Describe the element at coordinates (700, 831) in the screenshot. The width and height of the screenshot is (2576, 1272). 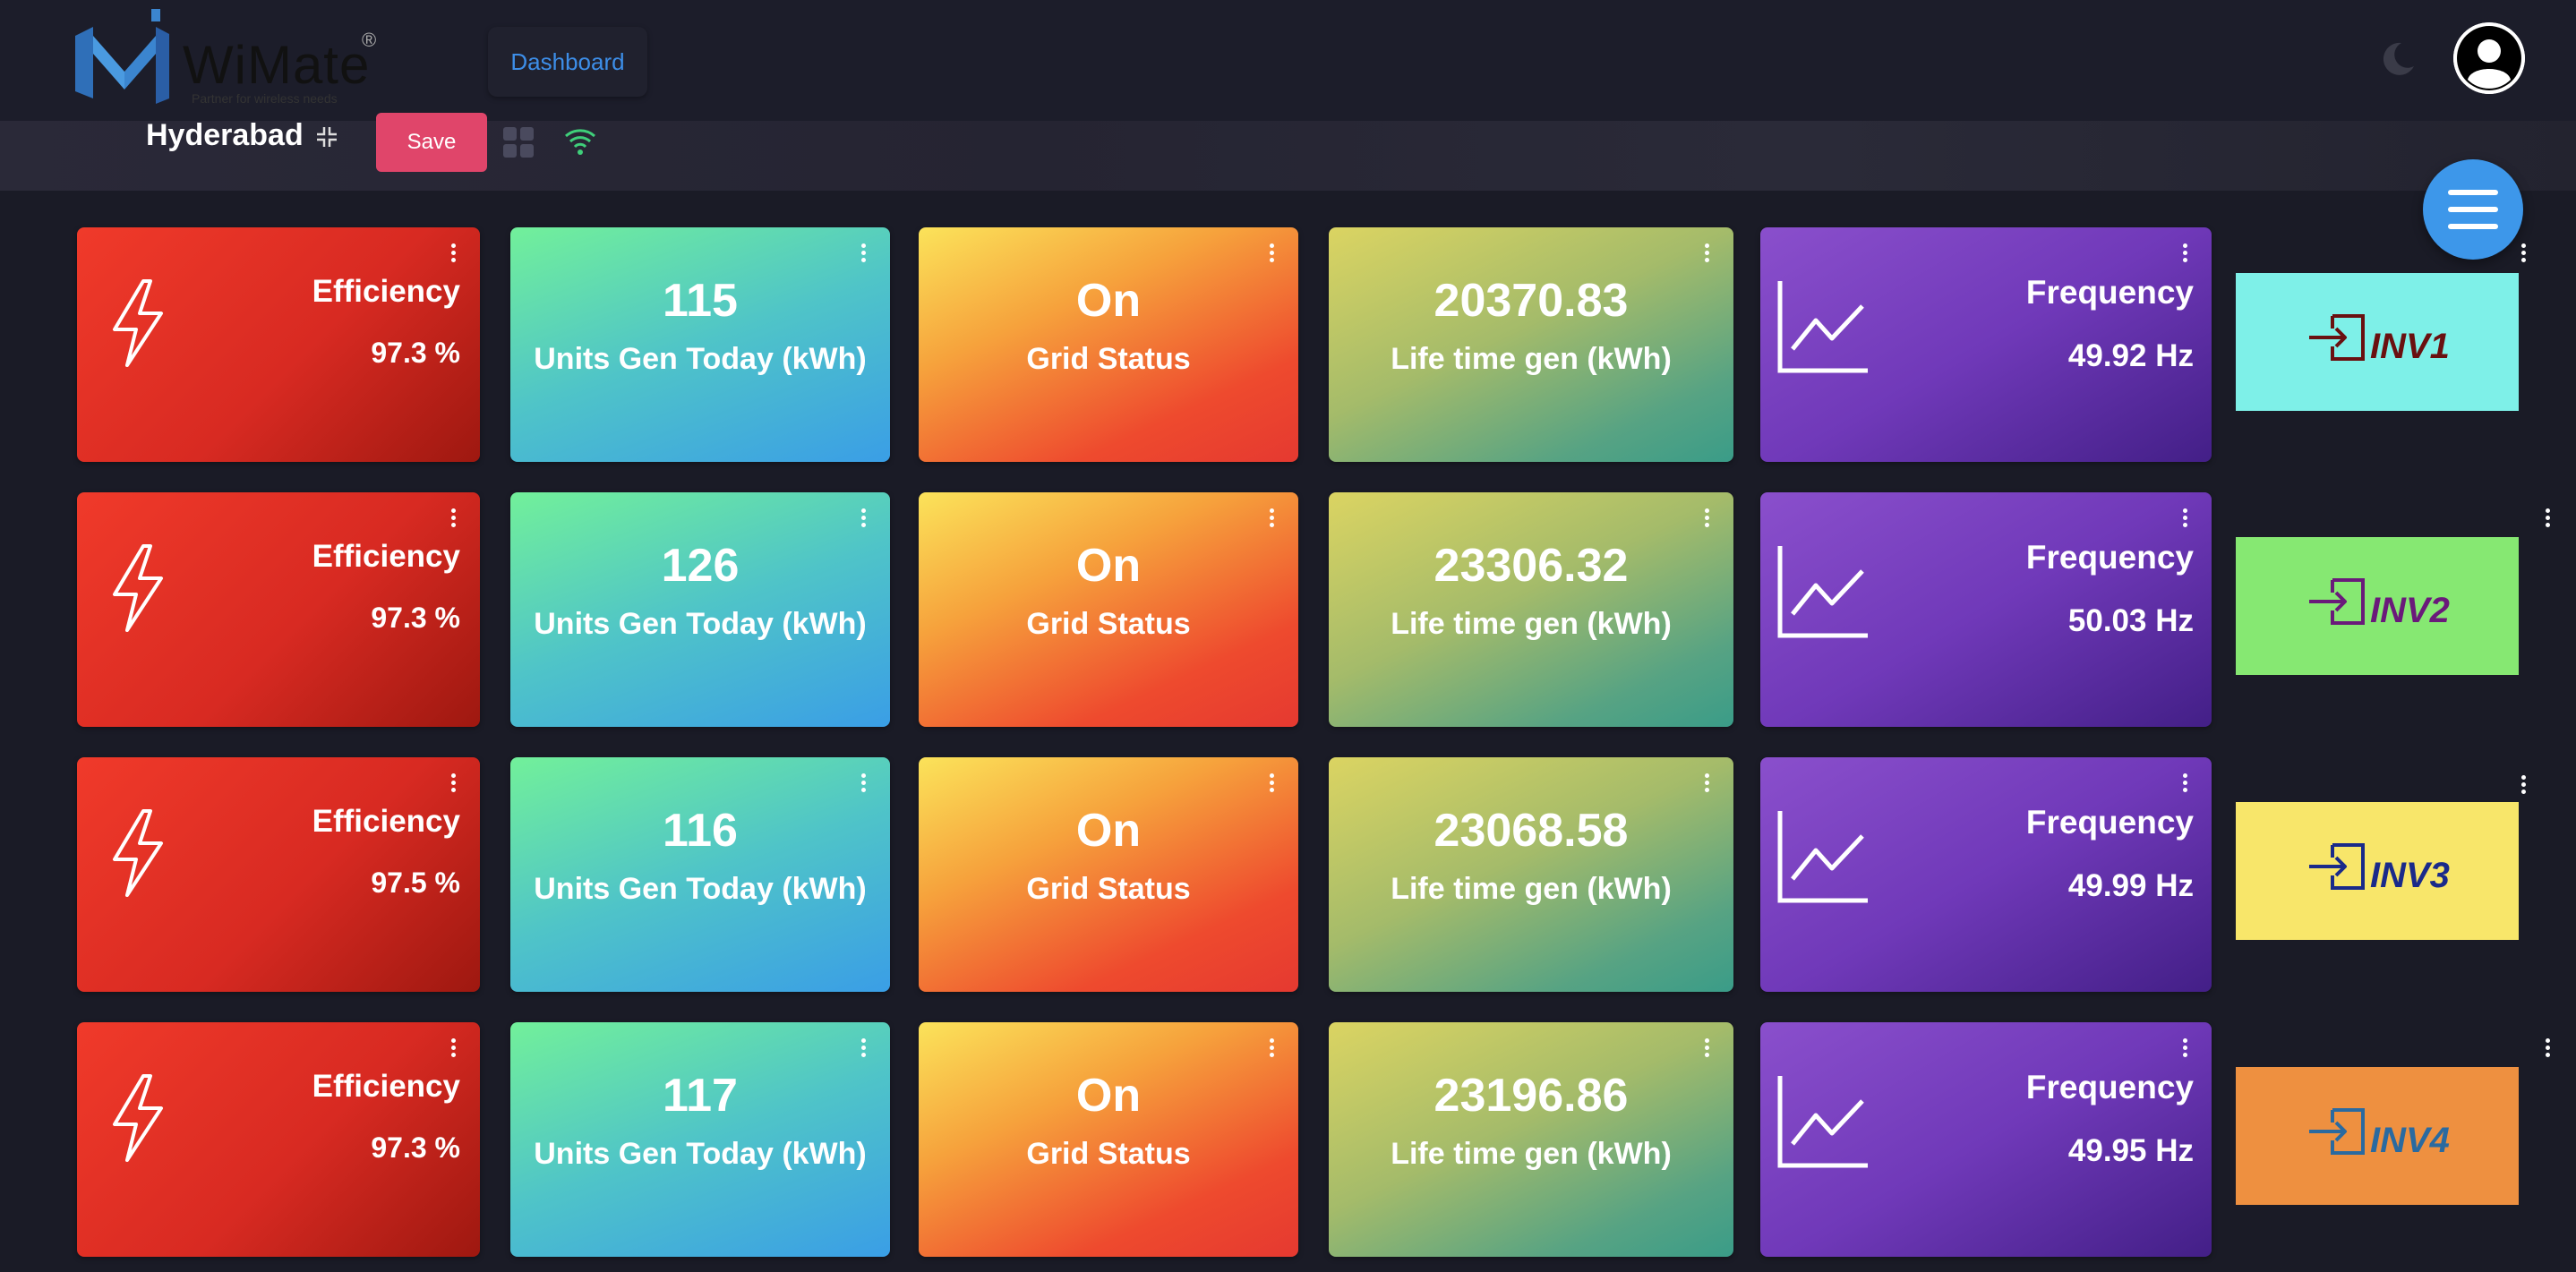
I see `units-value: 116` at that location.